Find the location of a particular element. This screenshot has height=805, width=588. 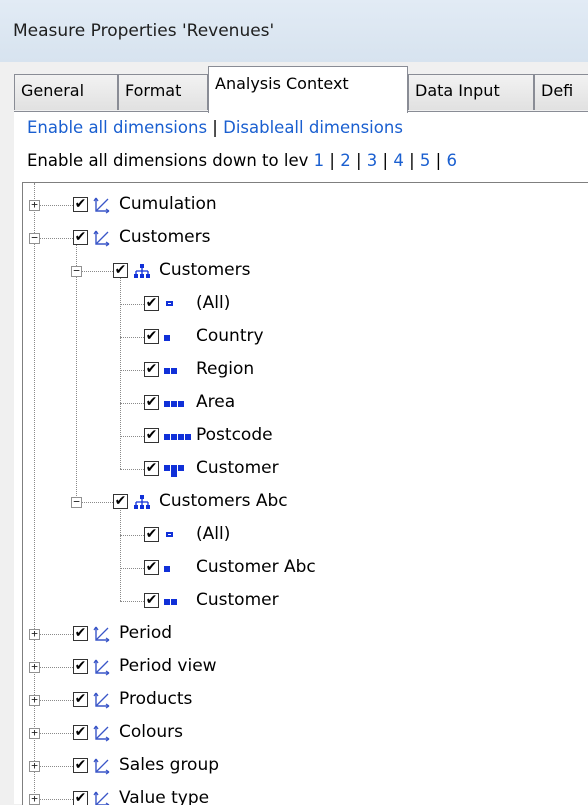

tree-item-label: Value type is located at coordinates (164, 796).